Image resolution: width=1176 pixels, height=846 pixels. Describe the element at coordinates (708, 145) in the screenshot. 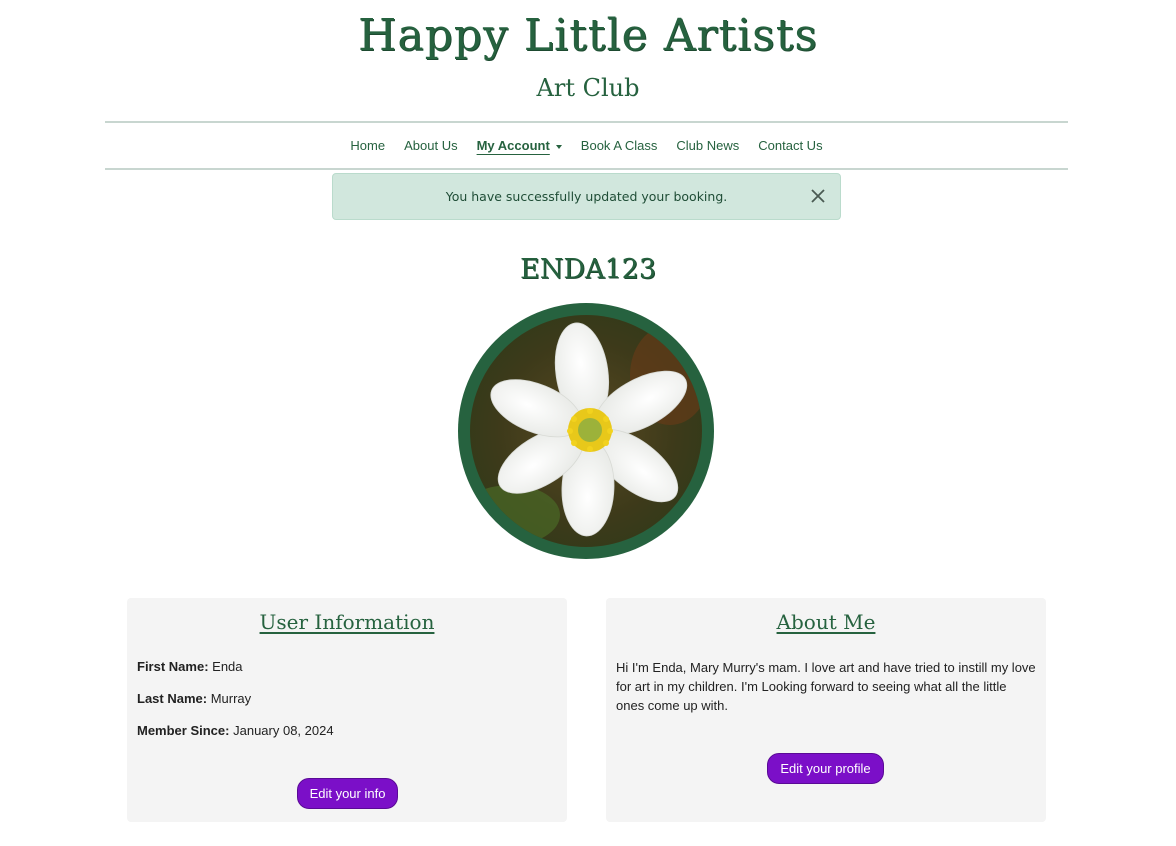

I see `nav-item-club-news: Club News` at that location.